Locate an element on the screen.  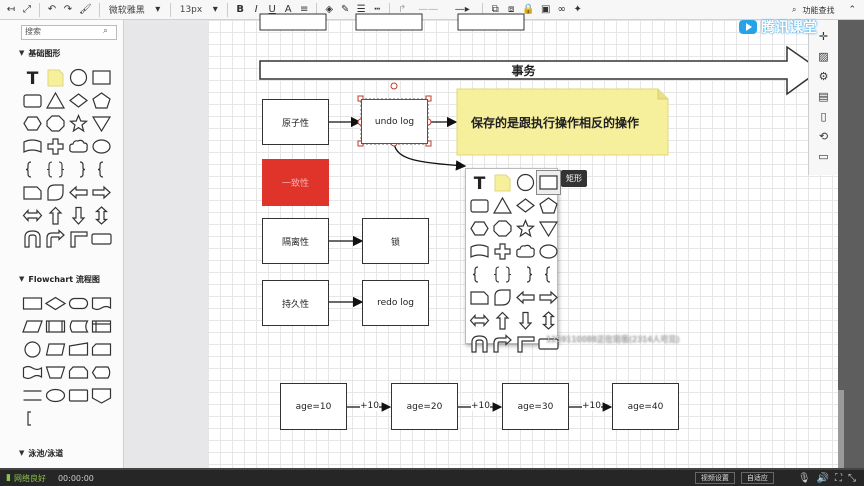
italic-button: I is located at coordinates (256, 10).